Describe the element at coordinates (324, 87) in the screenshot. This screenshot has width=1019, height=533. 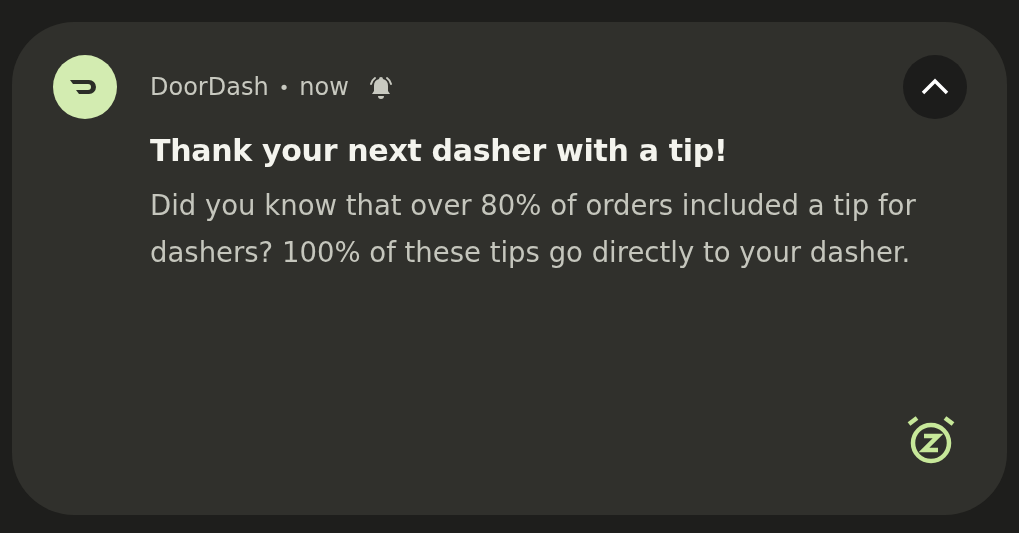
I see `timestamp: now` at that location.